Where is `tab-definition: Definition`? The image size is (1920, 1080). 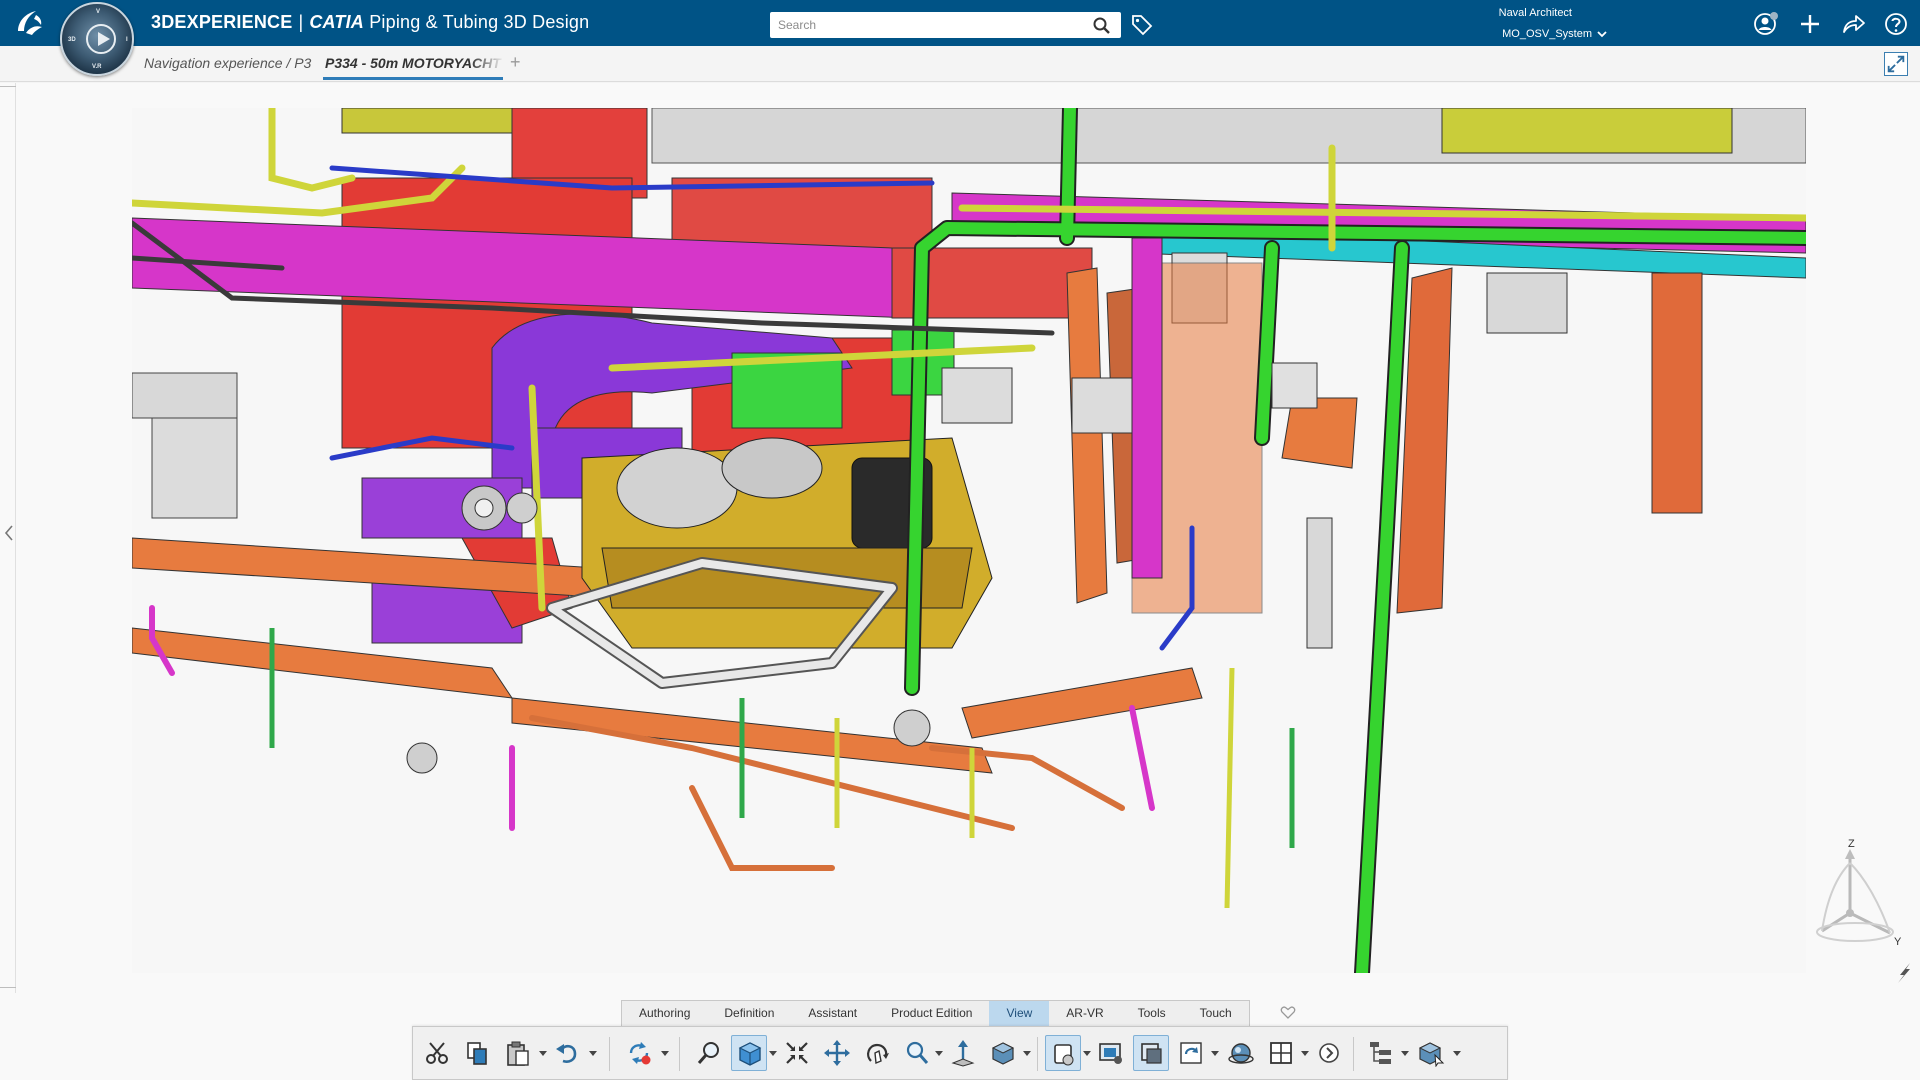
tab-definition: Definition is located at coordinates (749, 1013).